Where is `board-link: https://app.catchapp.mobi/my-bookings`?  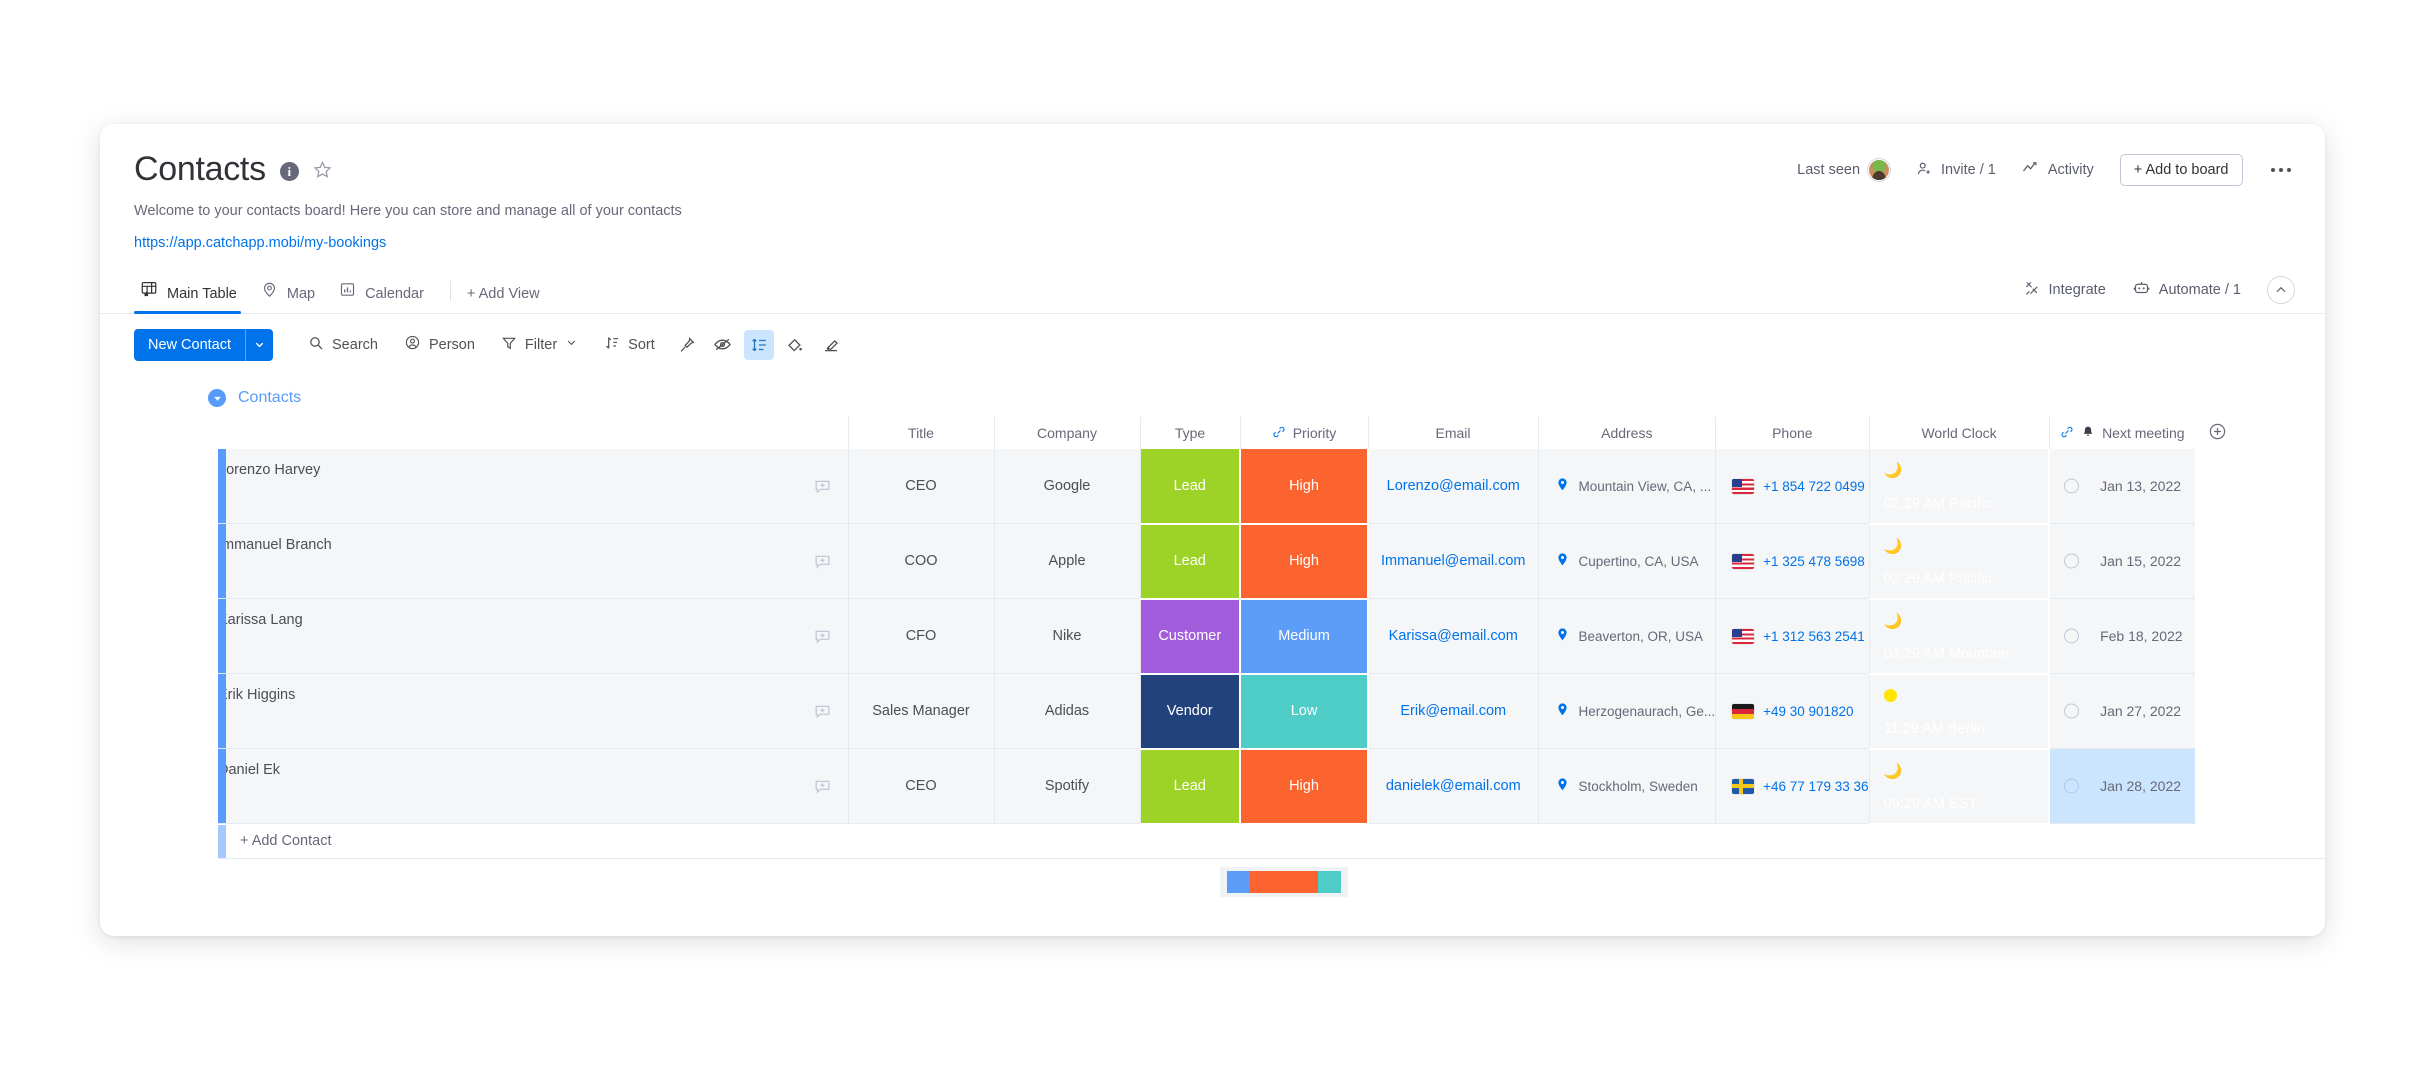 board-link: https://app.catchapp.mobi/my-bookings is located at coordinates (260, 243).